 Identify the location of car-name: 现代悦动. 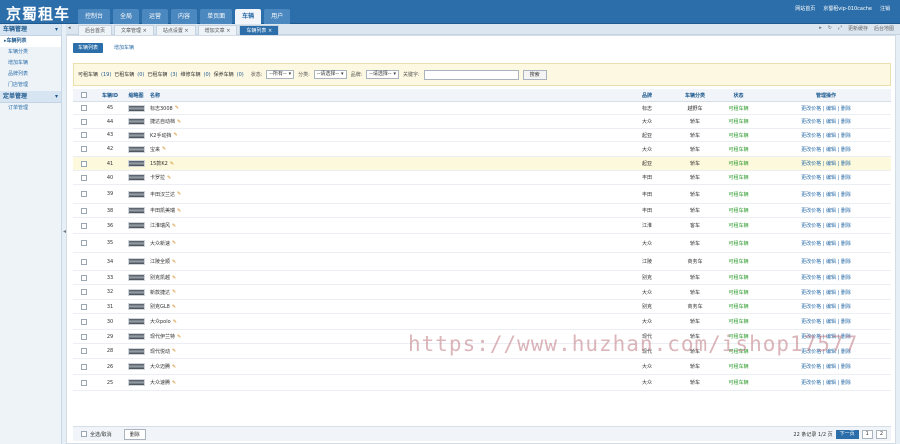
(160, 351).